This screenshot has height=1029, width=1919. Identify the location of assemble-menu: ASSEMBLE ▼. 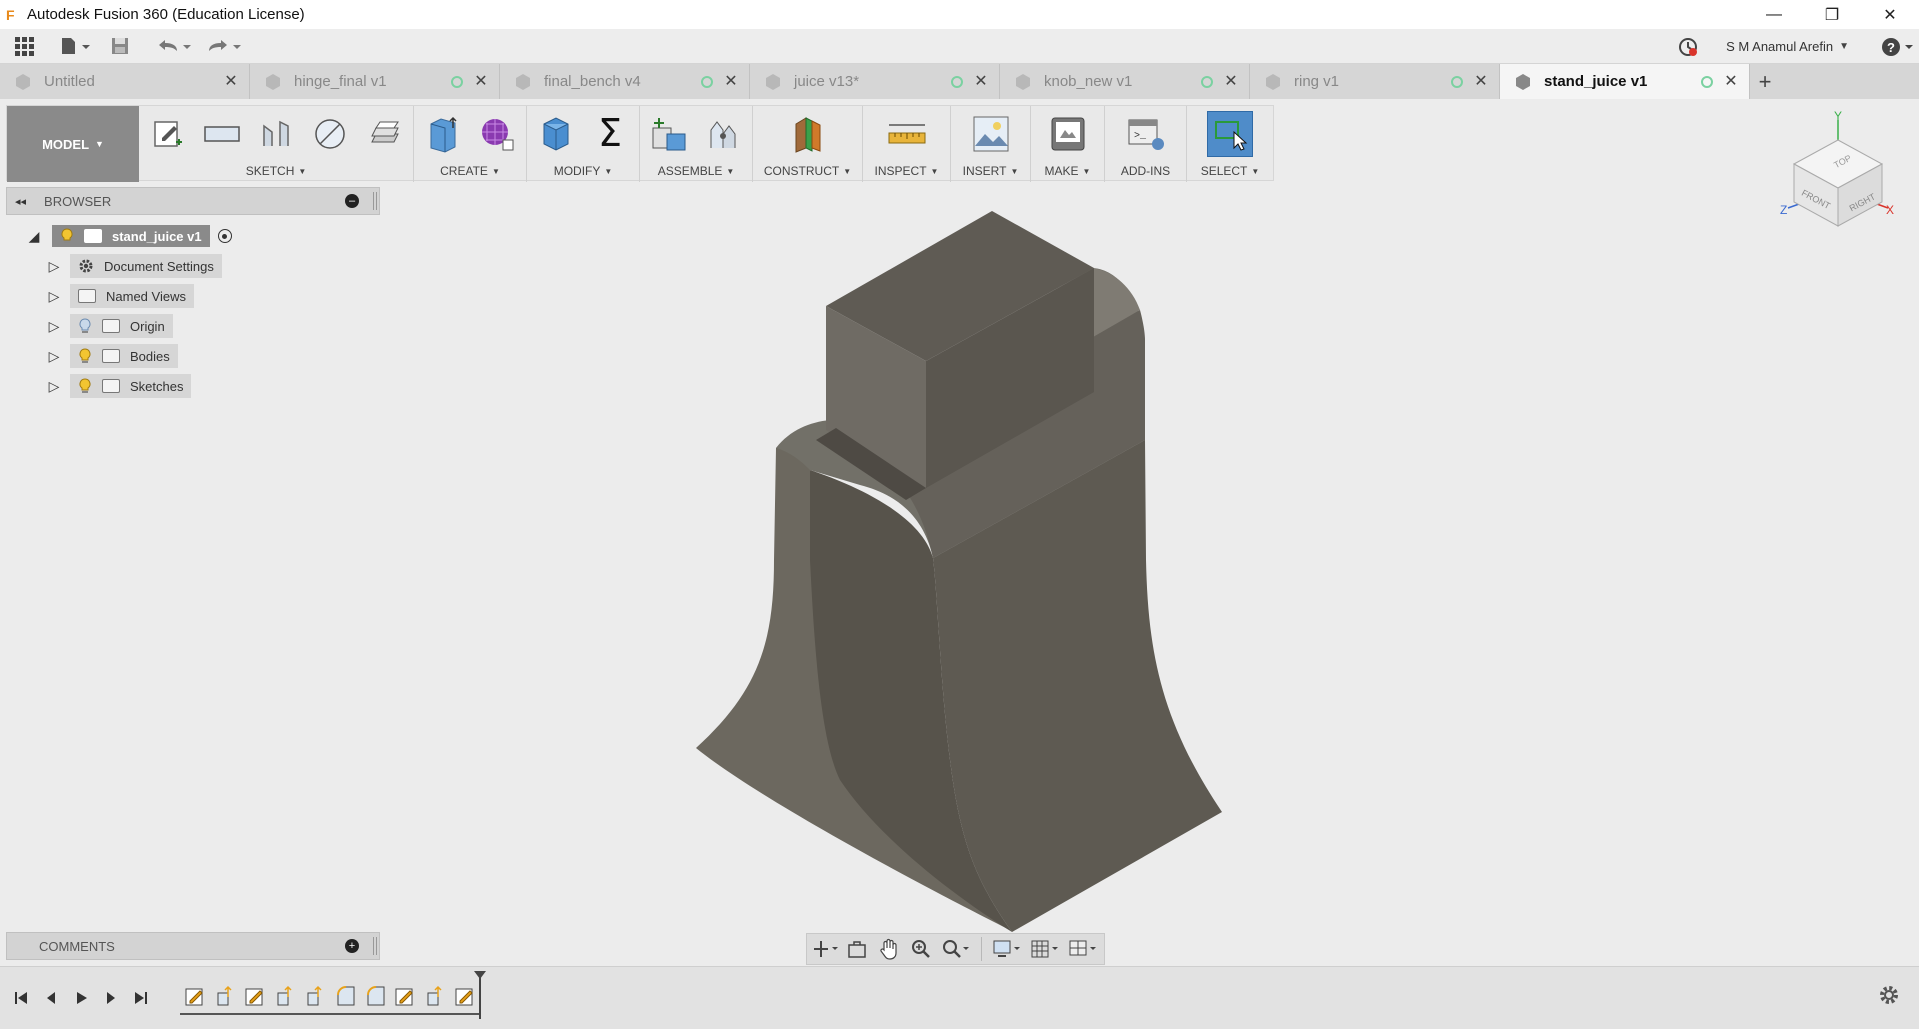
(696, 171).